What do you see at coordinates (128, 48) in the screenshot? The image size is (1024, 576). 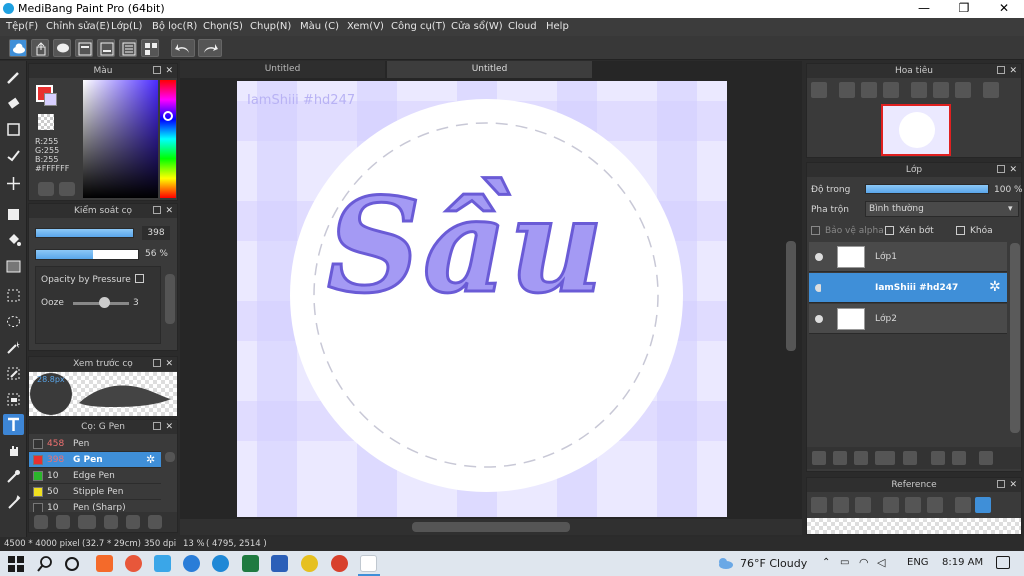 I see `list-button` at bounding box center [128, 48].